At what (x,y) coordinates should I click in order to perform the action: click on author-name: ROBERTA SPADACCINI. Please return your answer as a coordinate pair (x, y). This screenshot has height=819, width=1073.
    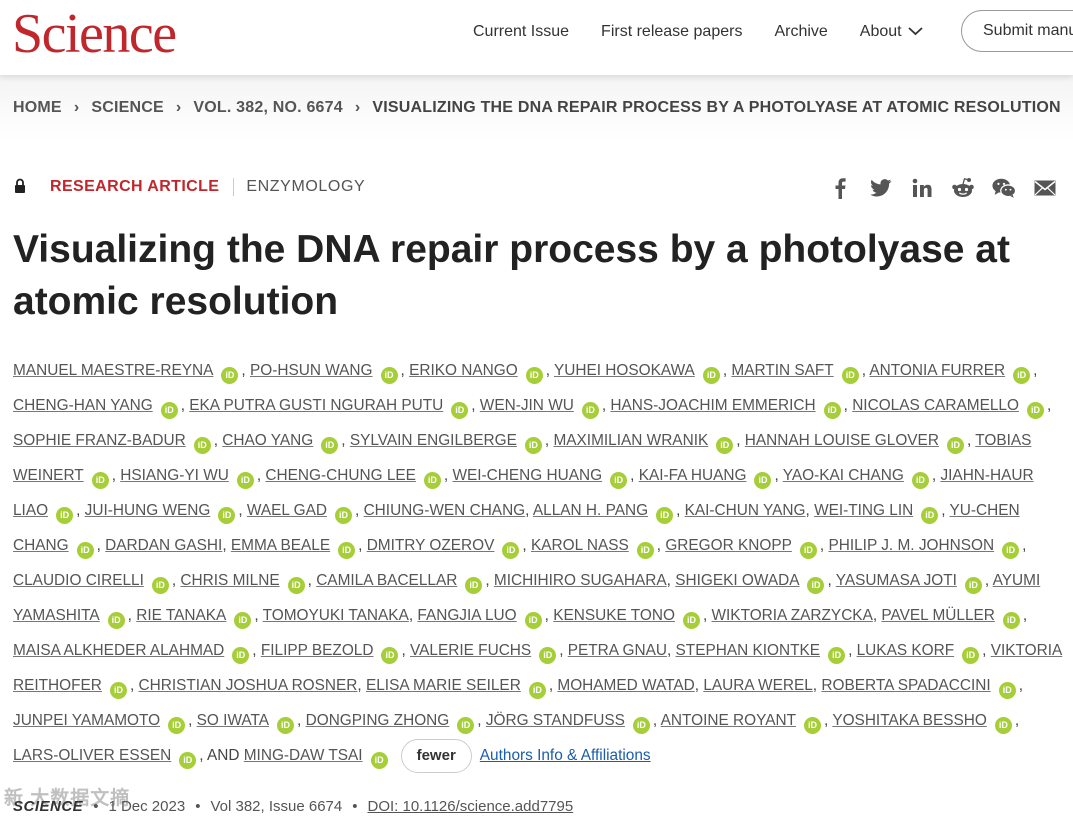
    Looking at the image, I should click on (905, 685).